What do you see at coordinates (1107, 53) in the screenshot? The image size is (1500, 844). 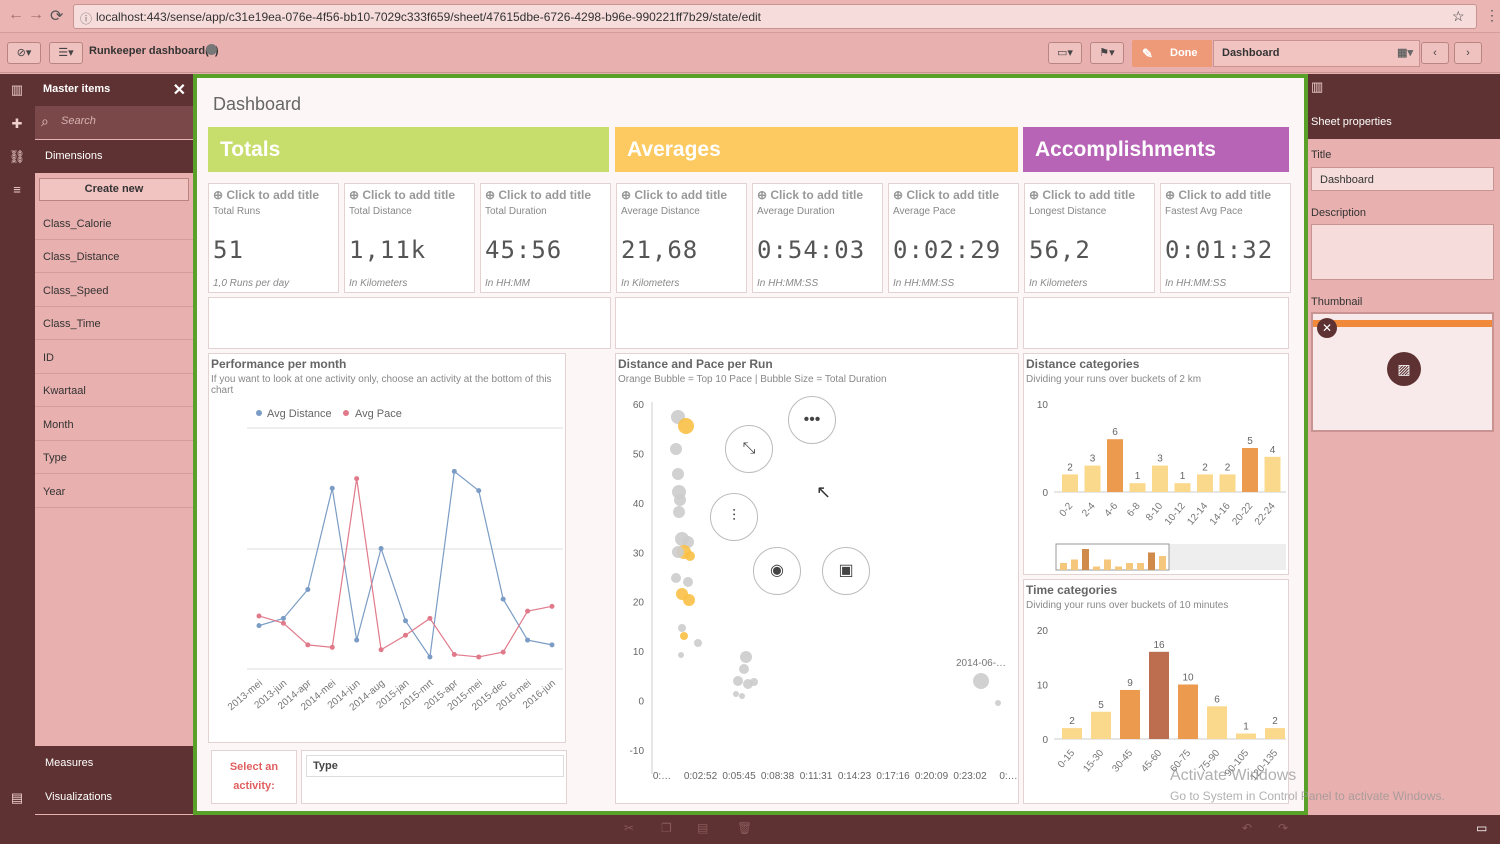 I see `bookmark-button: ⚑▾` at bounding box center [1107, 53].